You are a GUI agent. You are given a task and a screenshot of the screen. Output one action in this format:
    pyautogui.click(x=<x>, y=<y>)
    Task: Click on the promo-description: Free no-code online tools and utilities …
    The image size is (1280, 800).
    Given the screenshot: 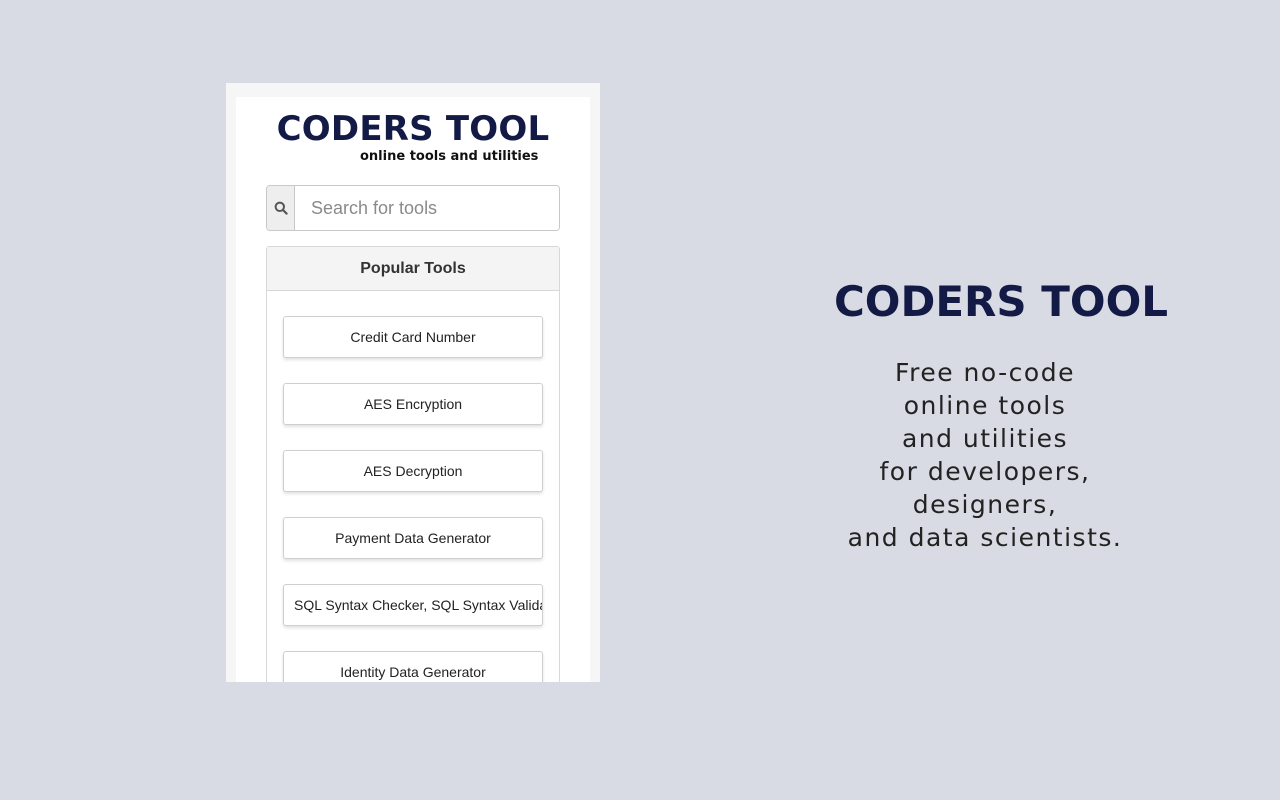 What is the action you would take?
    pyautogui.click(x=985, y=455)
    